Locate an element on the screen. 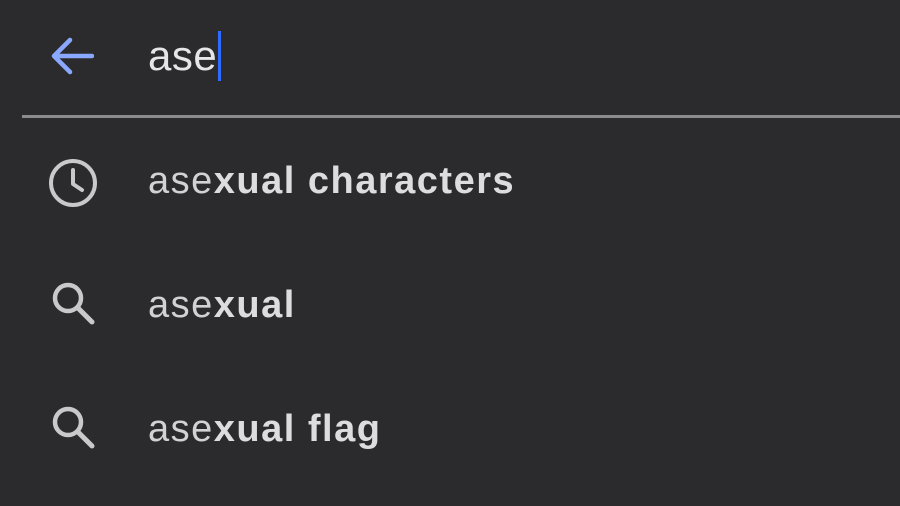  back-button is located at coordinates (71, 56).